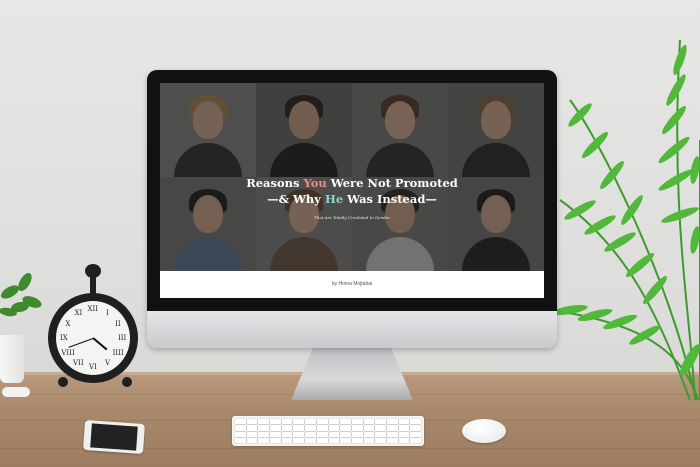 The width and height of the screenshot is (700, 467). I want to click on alarm-clock: XII I II III IIII V VI VII VIII IX X XI, so click(93, 338).